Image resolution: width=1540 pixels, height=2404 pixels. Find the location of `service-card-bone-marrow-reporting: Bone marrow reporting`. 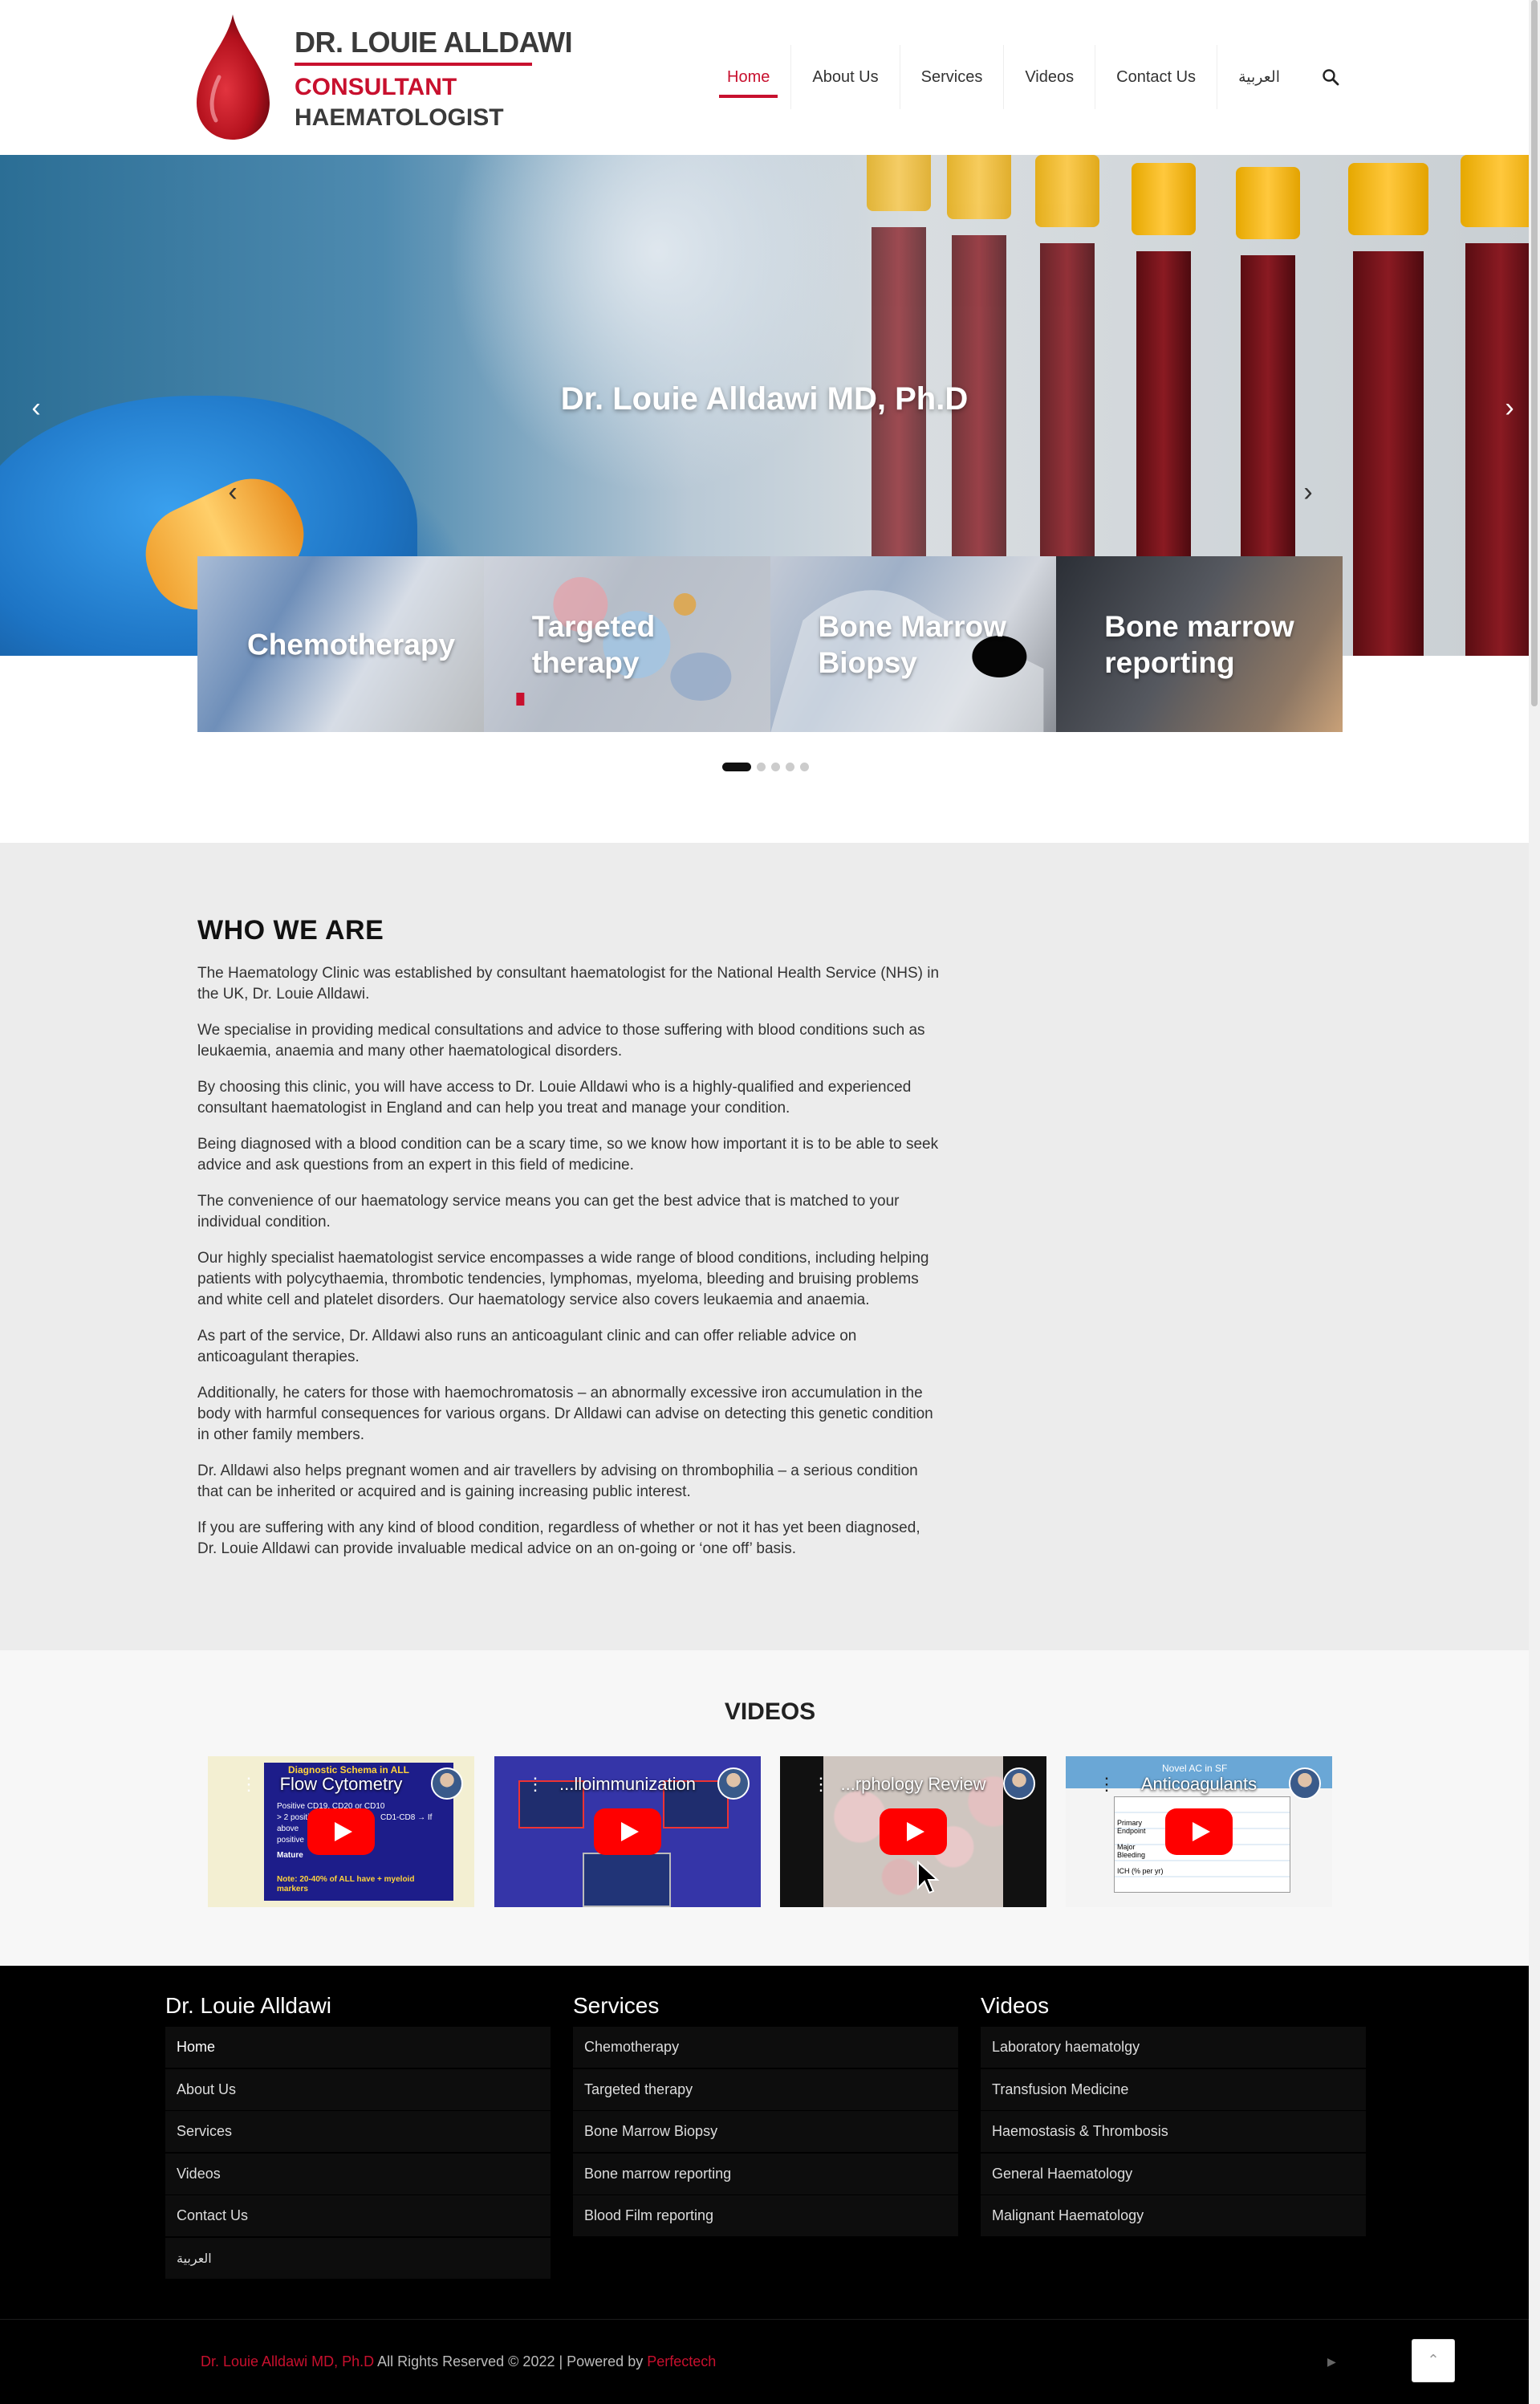

service-card-bone-marrow-reporting: Bone marrow reporting is located at coordinates (1200, 644).